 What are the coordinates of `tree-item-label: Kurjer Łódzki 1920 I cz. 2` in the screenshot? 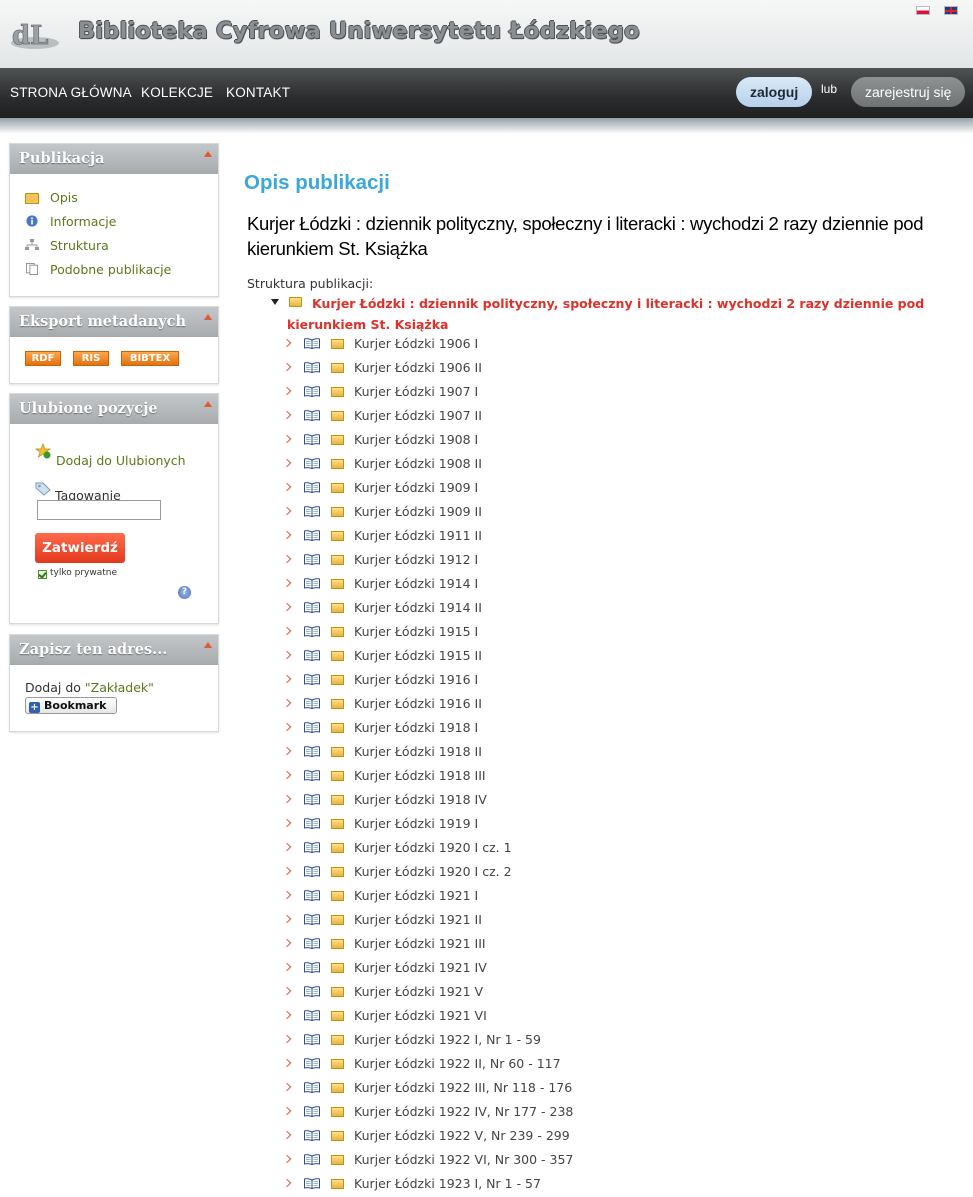 It's located at (433, 871).